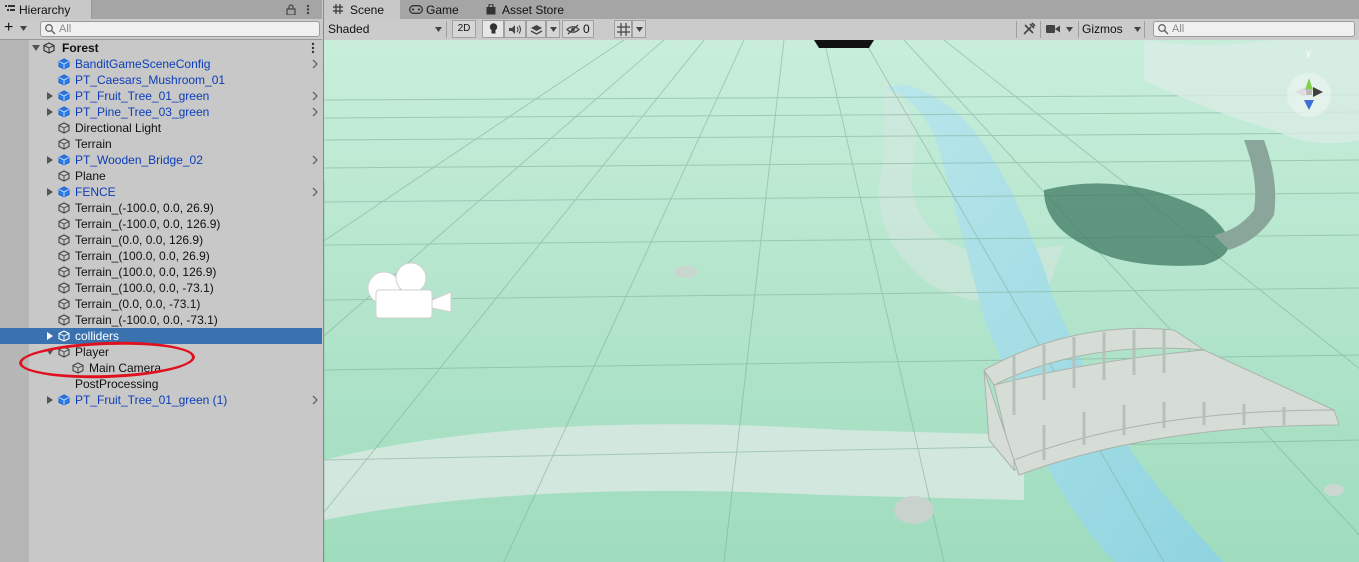  I want to click on collapse-arrow-icon, so click(50, 352).